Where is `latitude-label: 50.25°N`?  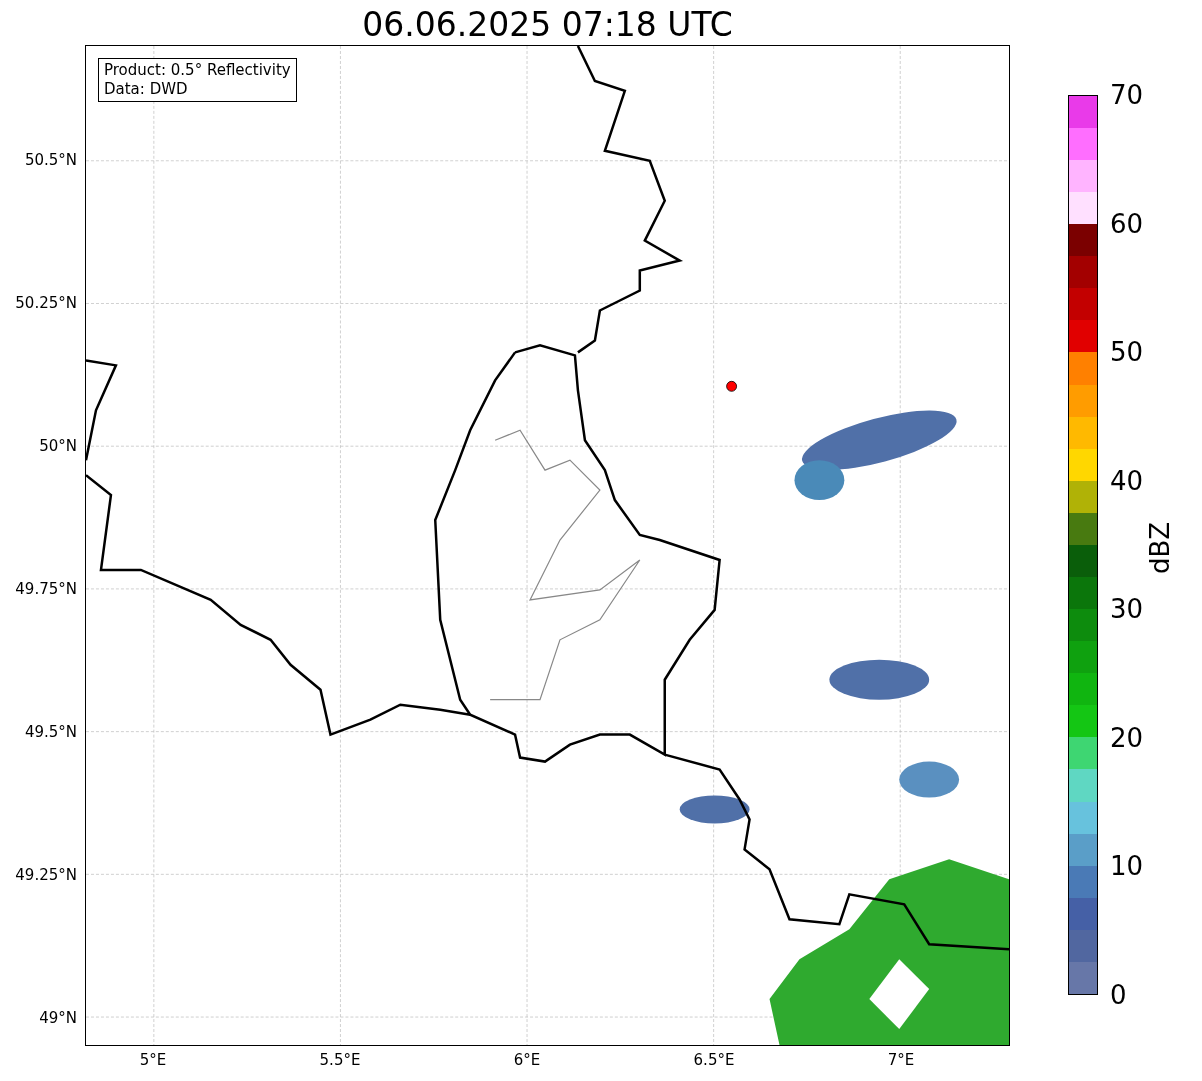 latitude-label: 50.25°N is located at coordinates (46, 303).